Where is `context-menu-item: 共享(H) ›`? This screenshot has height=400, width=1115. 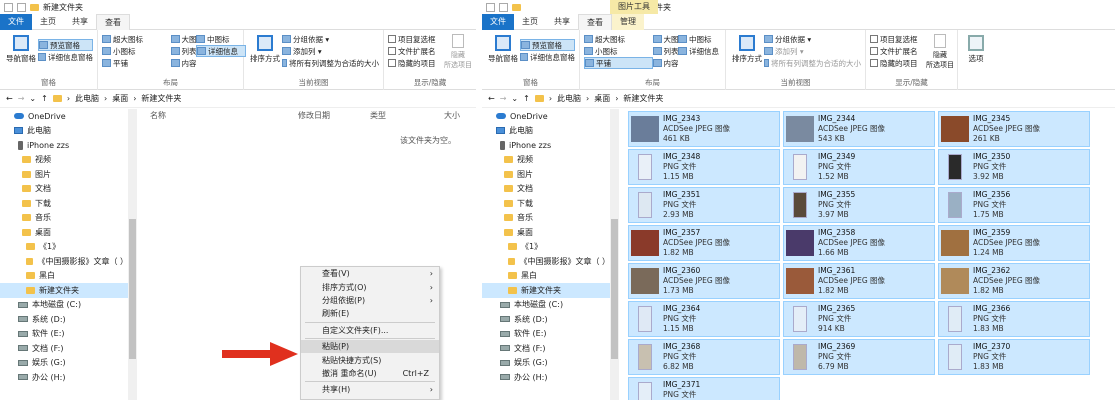 context-menu-item: 共享(H) › is located at coordinates (370, 389).